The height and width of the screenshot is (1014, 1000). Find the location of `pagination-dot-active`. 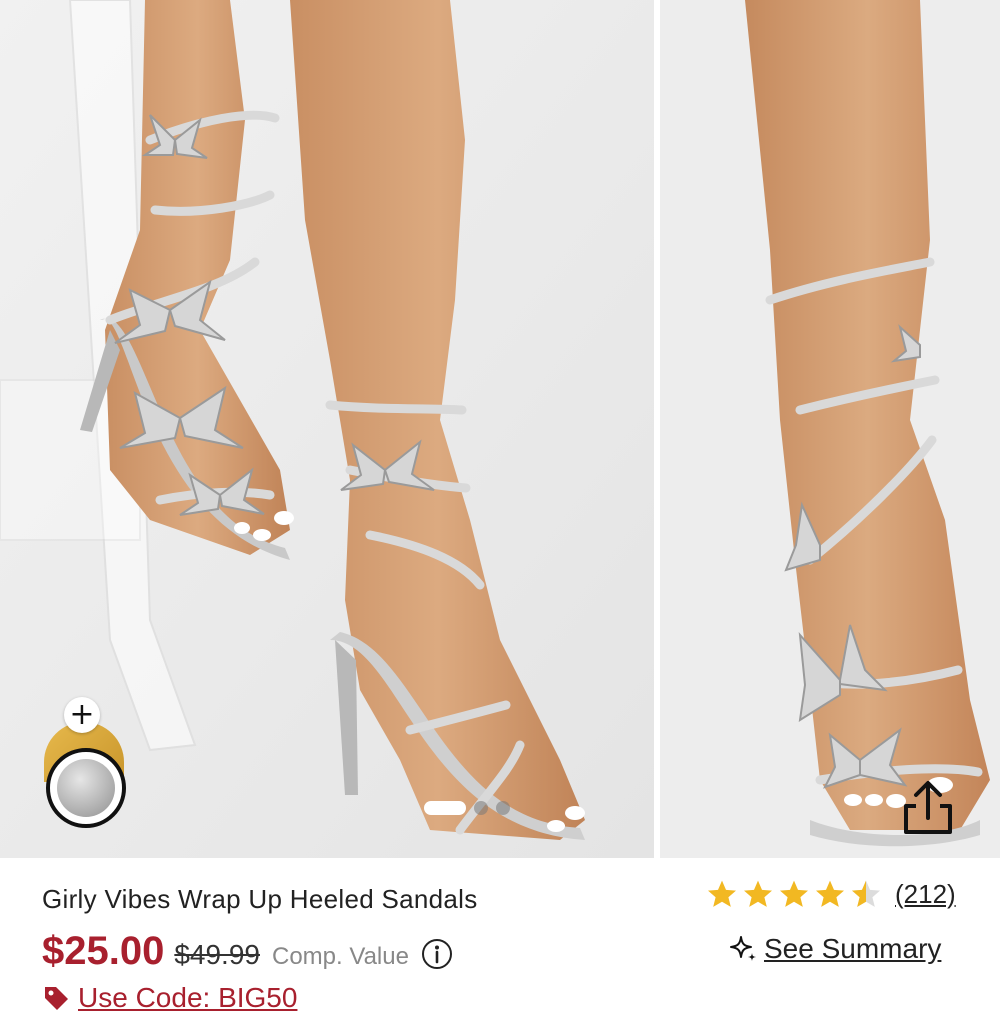

pagination-dot-active is located at coordinates (445, 808).